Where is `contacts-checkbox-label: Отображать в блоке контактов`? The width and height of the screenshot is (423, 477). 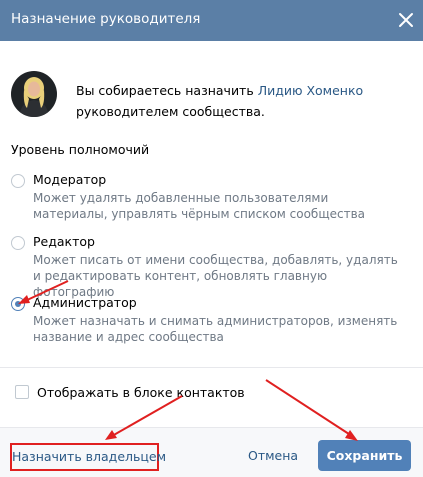 contacts-checkbox-label: Отображать в блоке контактов is located at coordinates (141, 392).